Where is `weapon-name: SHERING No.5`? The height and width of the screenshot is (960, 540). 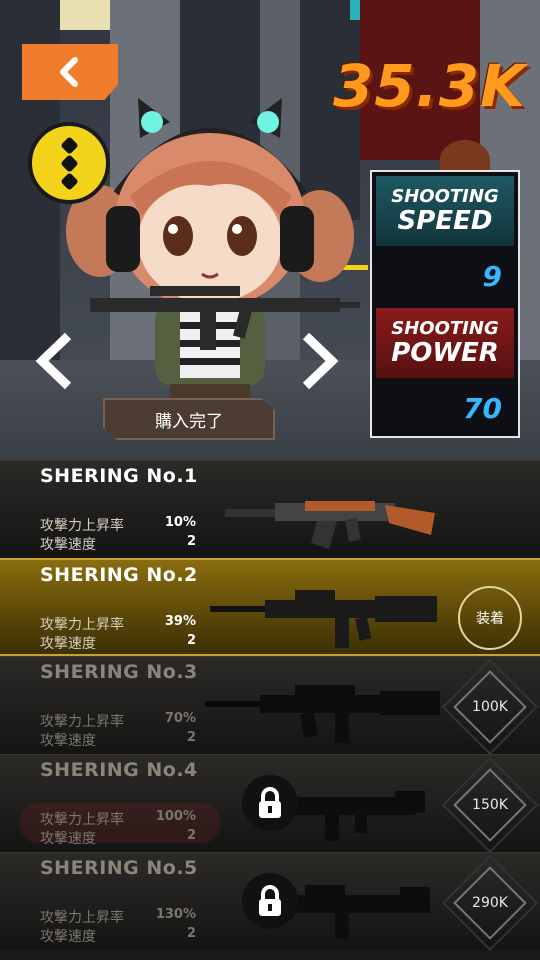 weapon-name: SHERING No.5 is located at coordinates (119, 868).